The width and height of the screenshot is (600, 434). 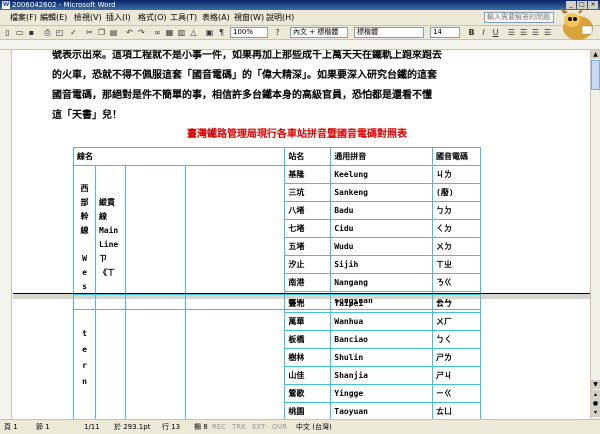 I want to click on menu-view: 檢視(V), so click(x=88, y=18).